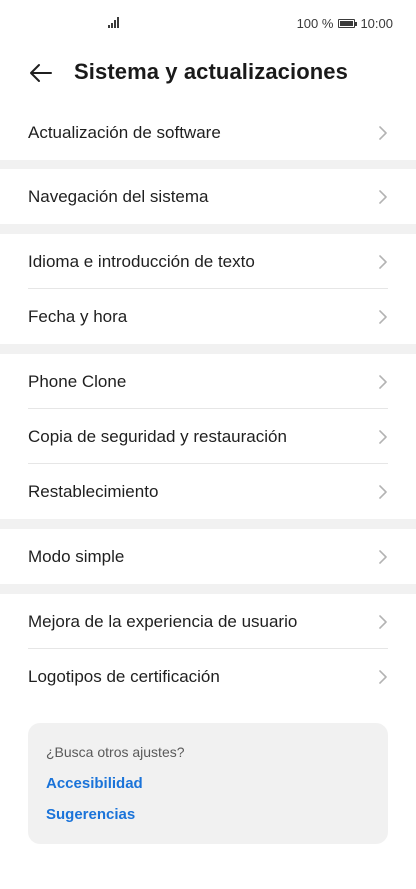 The height and width of the screenshot is (889, 416). Describe the element at coordinates (348, 23) in the screenshot. I see `battery-full-icon` at that location.